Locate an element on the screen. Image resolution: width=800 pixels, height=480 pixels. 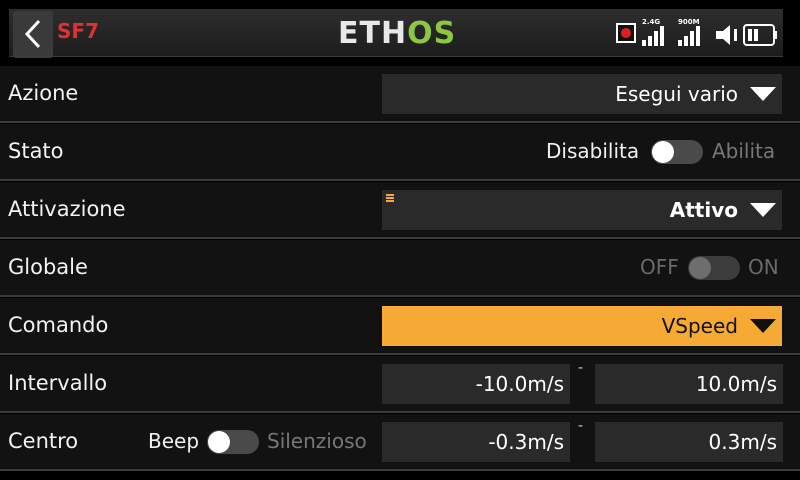
battery-icon is located at coordinates (760, 35).